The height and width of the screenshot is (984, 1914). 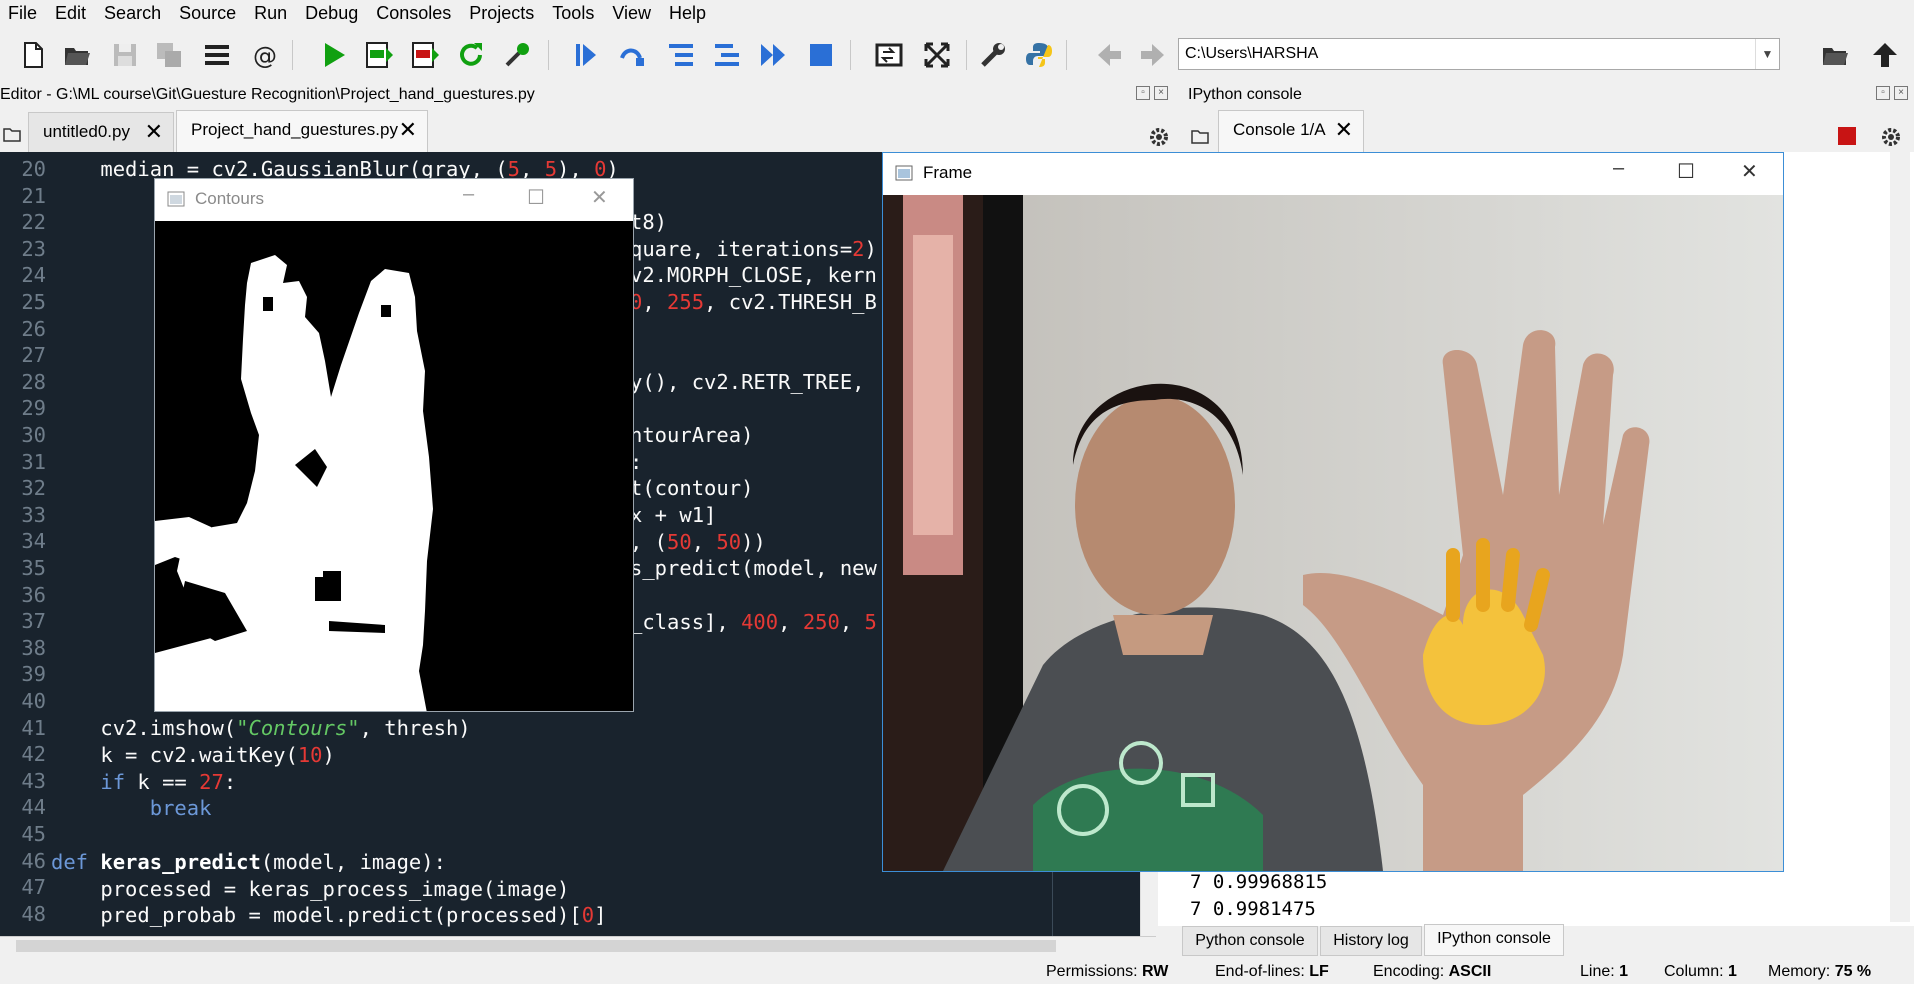 What do you see at coordinates (536, 946) in the screenshot?
I see `scrollbar-thumb` at bounding box center [536, 946].